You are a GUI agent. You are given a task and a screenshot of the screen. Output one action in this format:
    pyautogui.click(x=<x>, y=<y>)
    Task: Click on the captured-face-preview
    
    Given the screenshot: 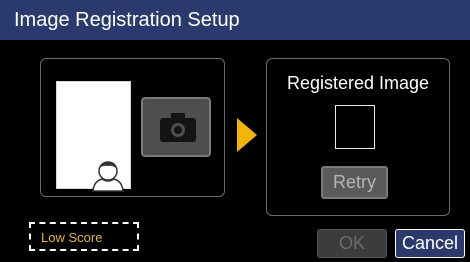 What is the action you would take?
    pyautogui.click(x=93, y=136)
    